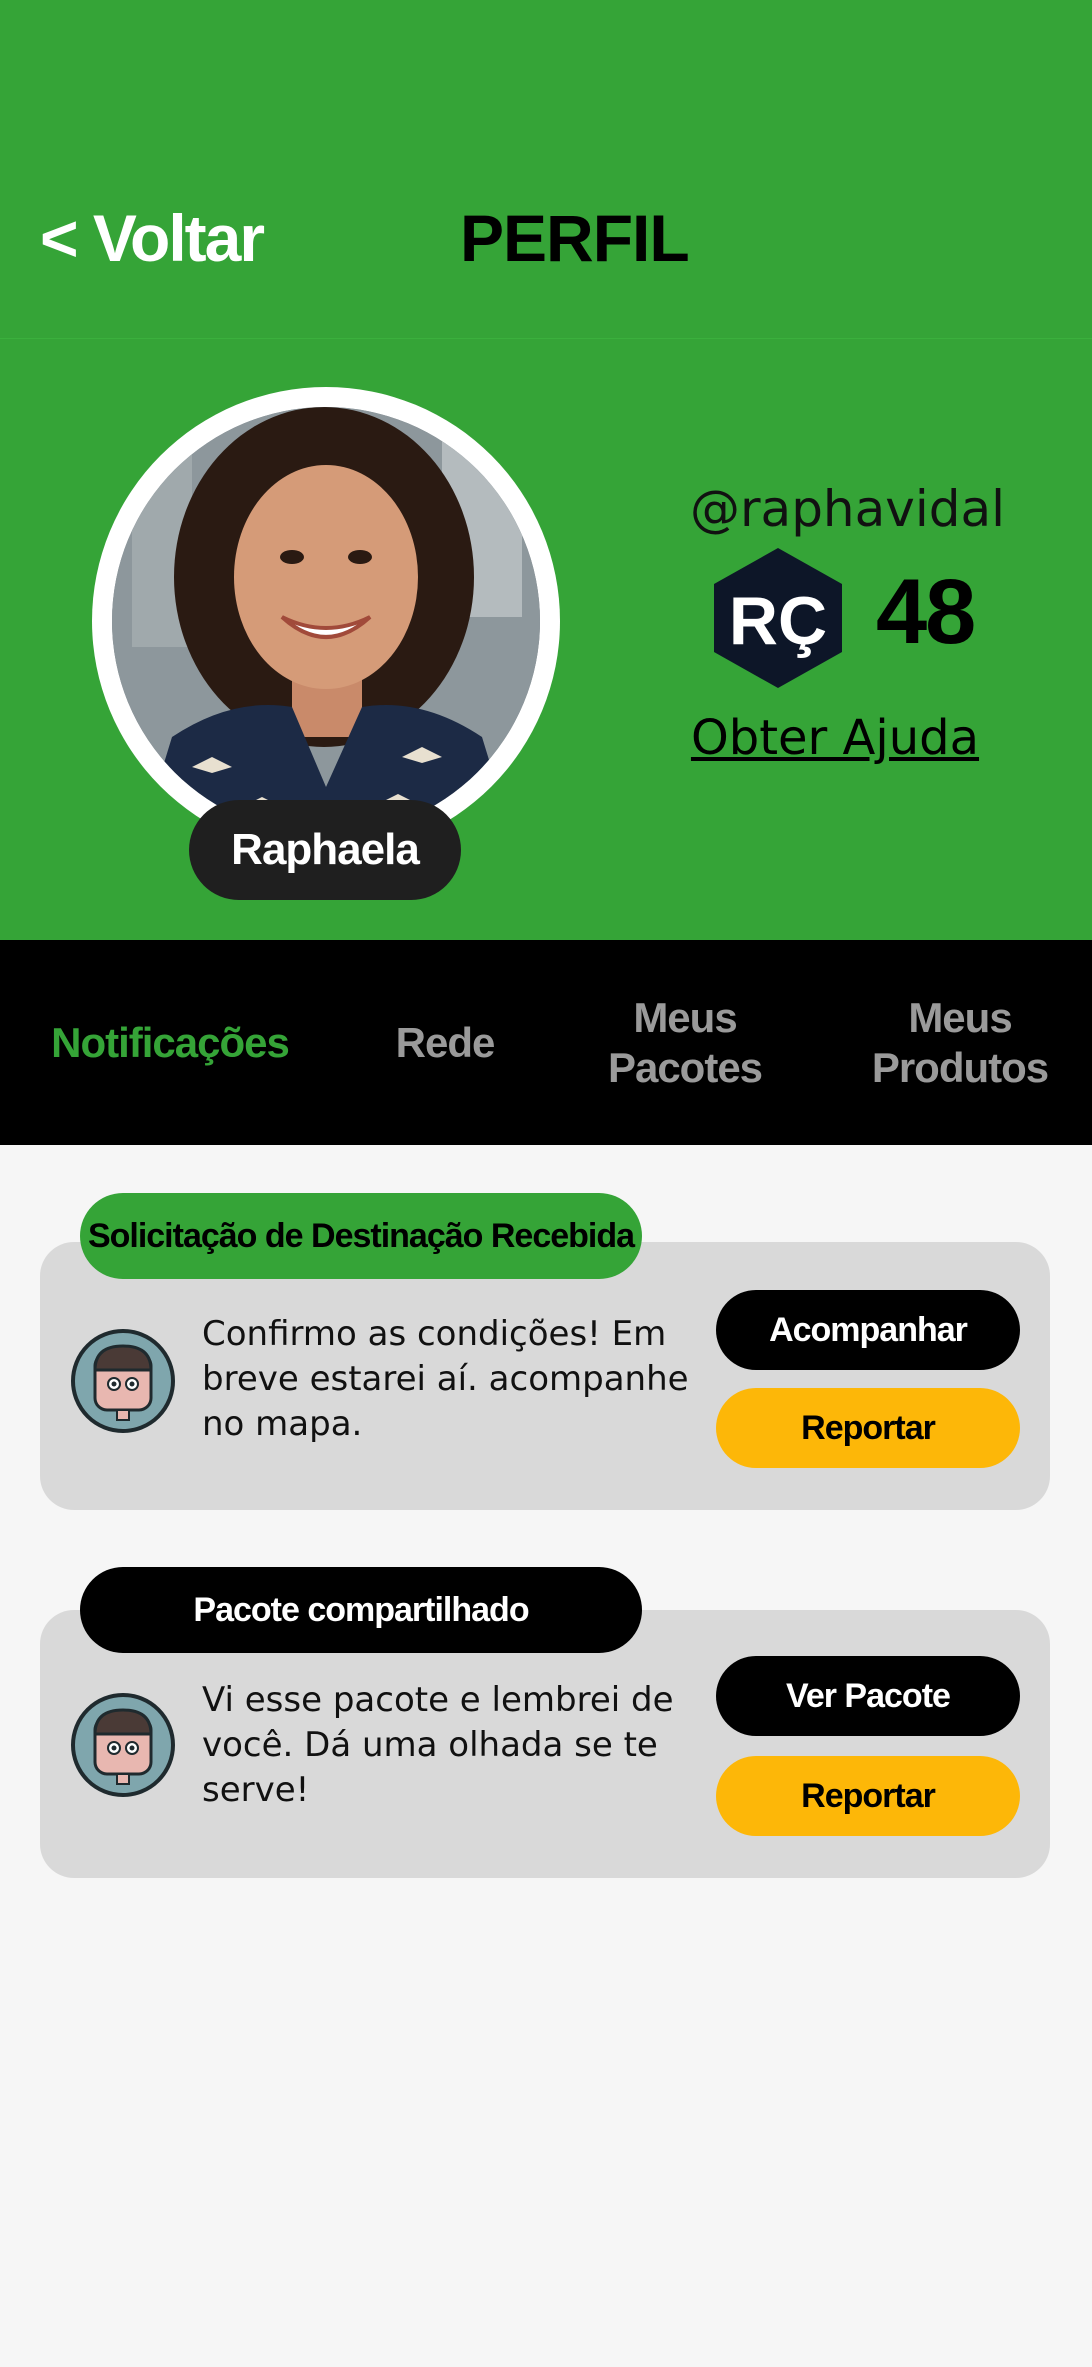 This screenshot has height=2367, width=1092. I want to click on profile-name-badge: Raphaela, so click(325, 850).